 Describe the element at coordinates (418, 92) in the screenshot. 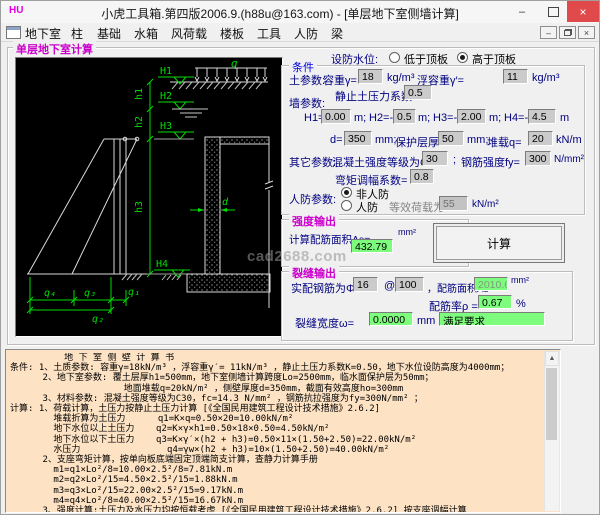

I see `k-coefficient-input: 0.5` at that location.